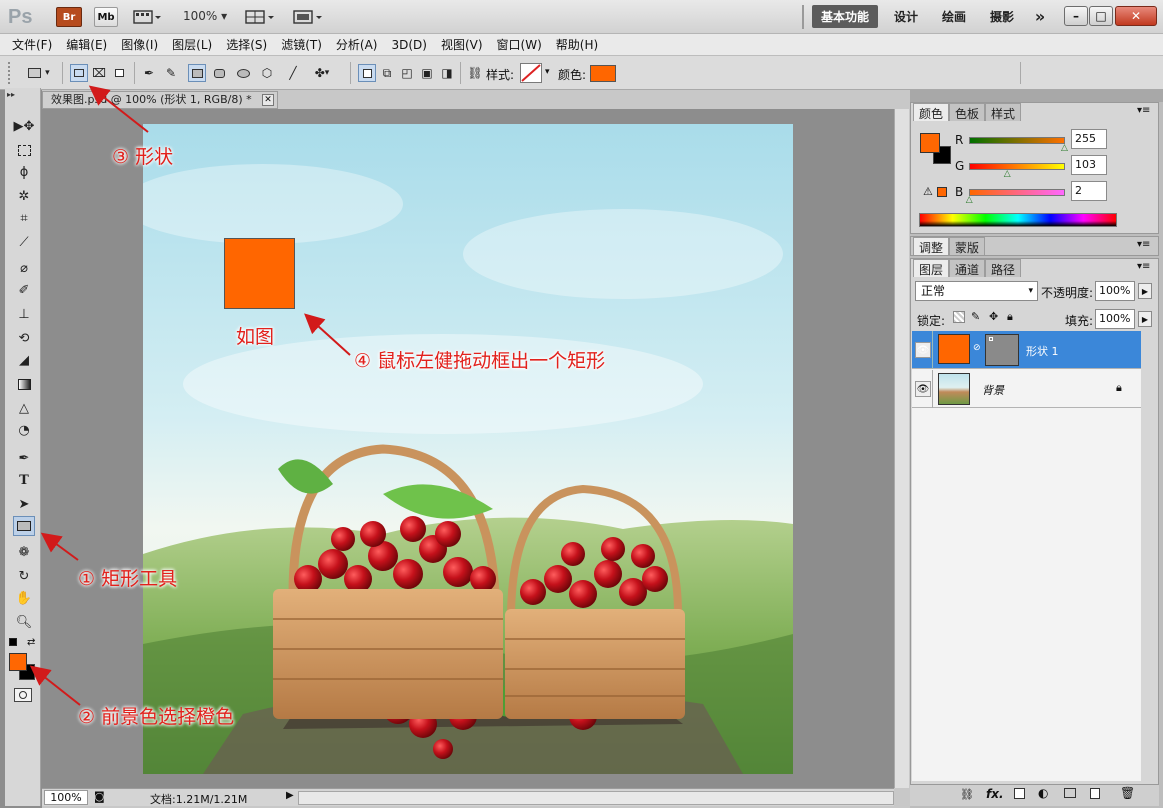 The image size is (1163, 808). What do you see at coordinates (24, 290) in the screenshot?
I see `brush-tool: ✐` at bounding box center [24, 290].